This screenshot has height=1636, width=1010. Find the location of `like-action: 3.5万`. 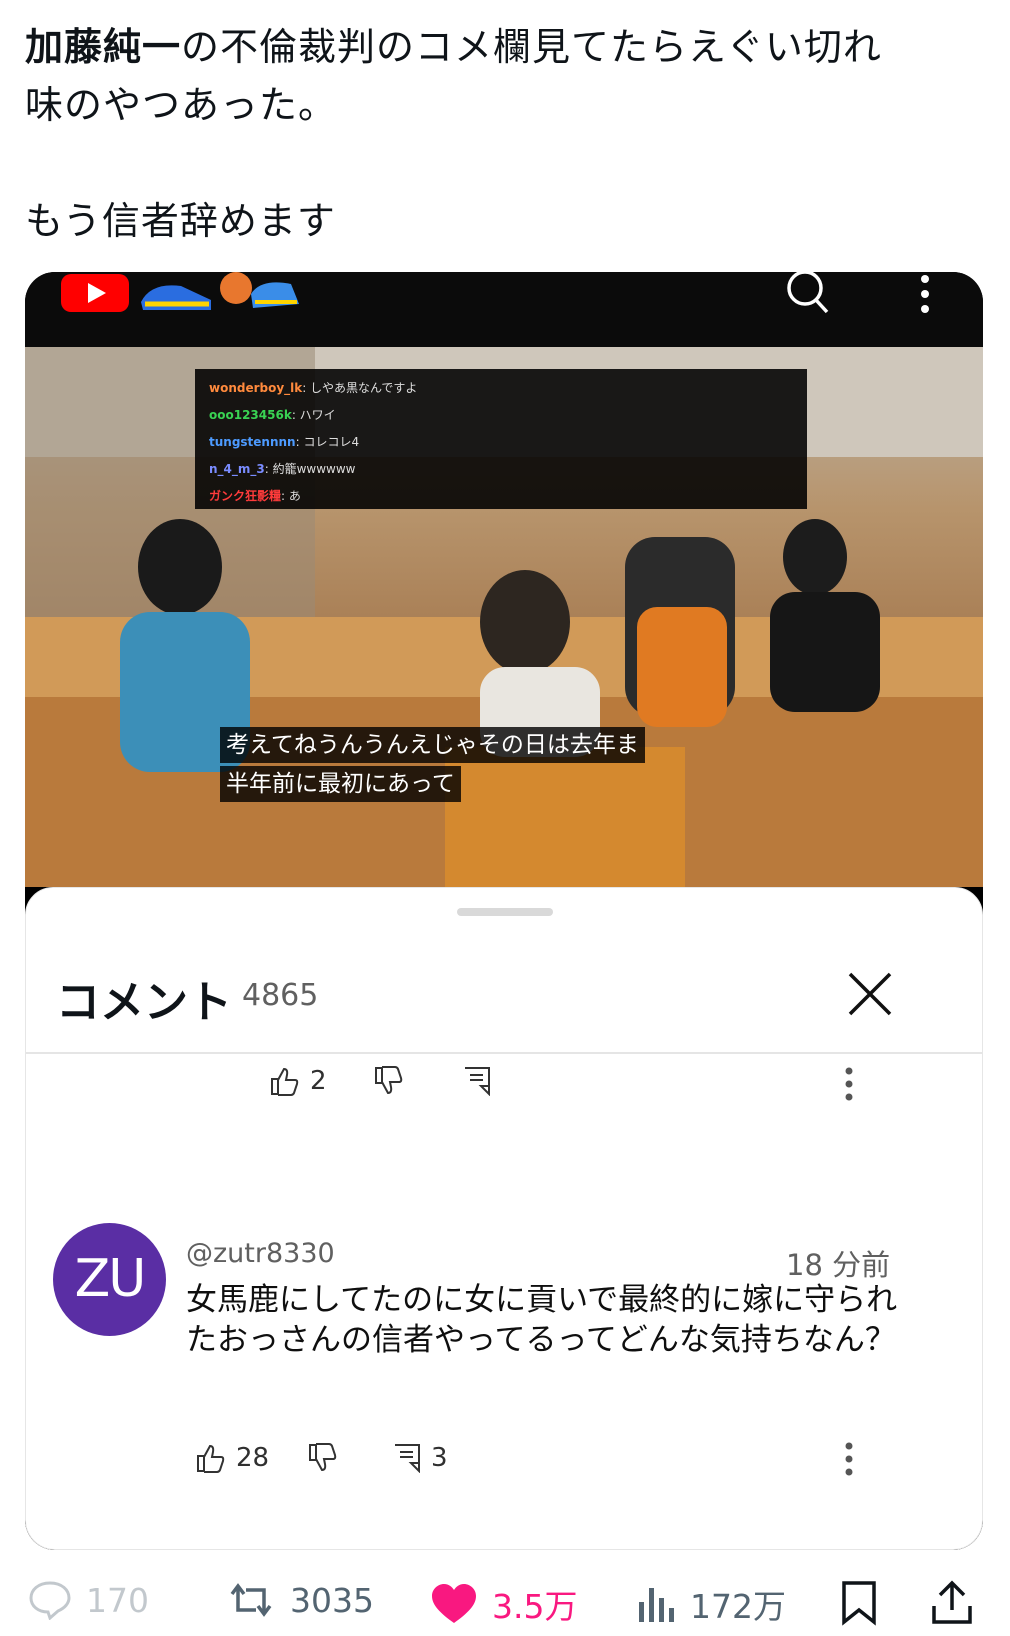

like-action: 3.5万 is located at coordinates (503, 1604).